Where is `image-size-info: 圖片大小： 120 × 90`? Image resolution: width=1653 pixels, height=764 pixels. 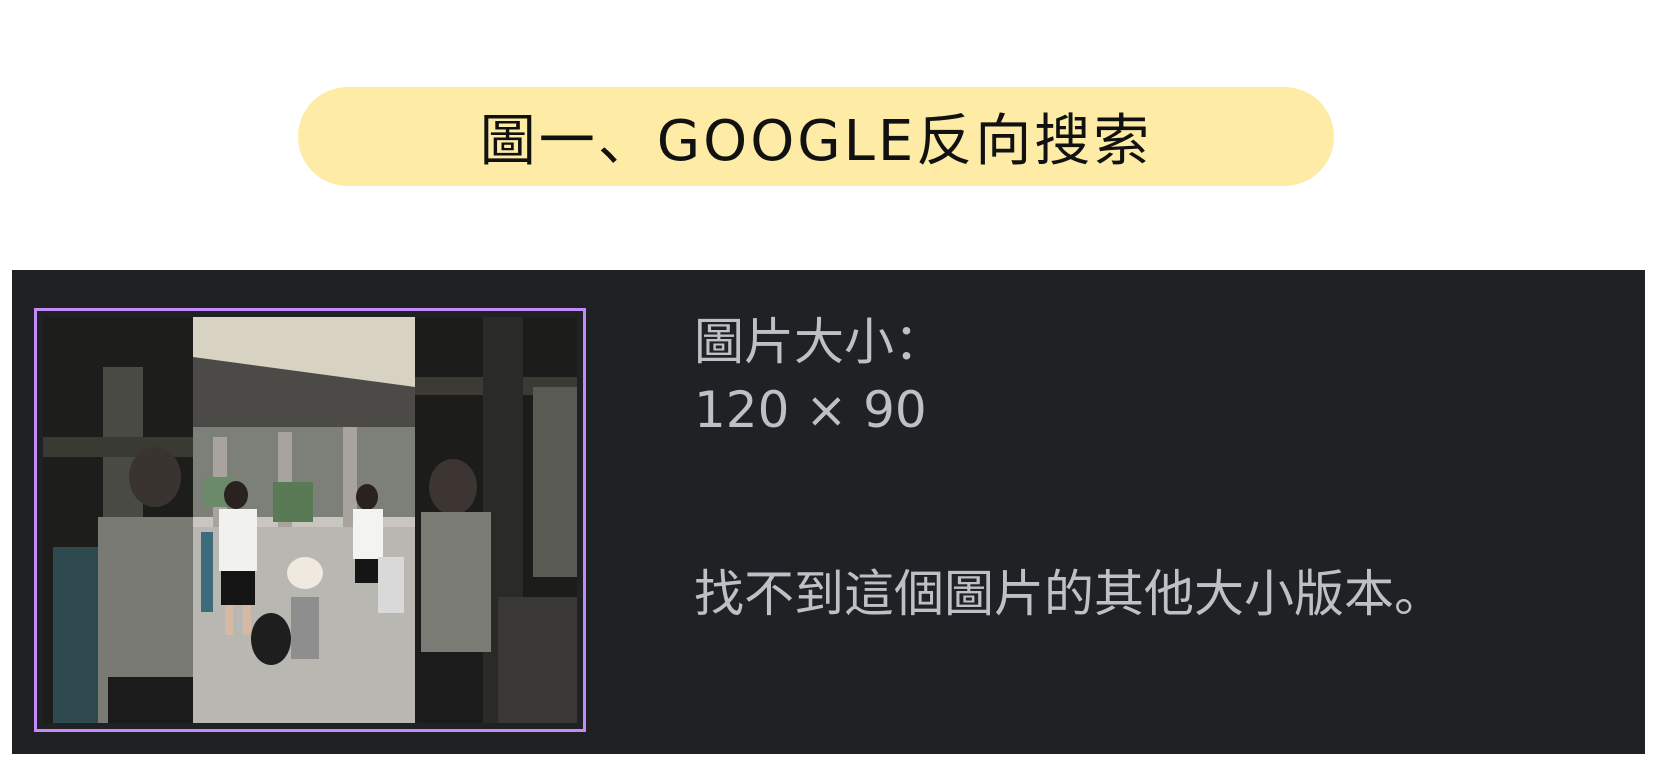
image-size-info: 圖片大小： 120 × 90 is located at coordinates (819, 376).